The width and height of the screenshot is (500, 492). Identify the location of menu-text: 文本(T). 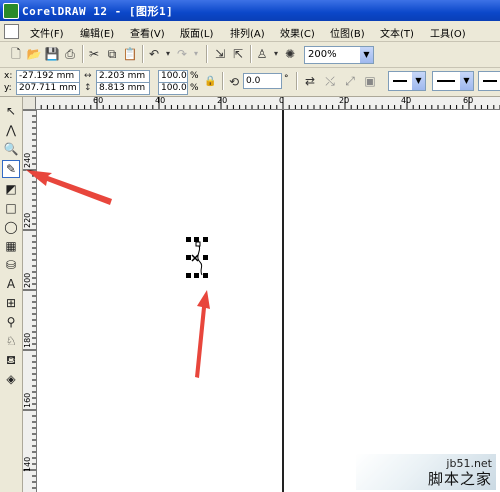
(397, 32).